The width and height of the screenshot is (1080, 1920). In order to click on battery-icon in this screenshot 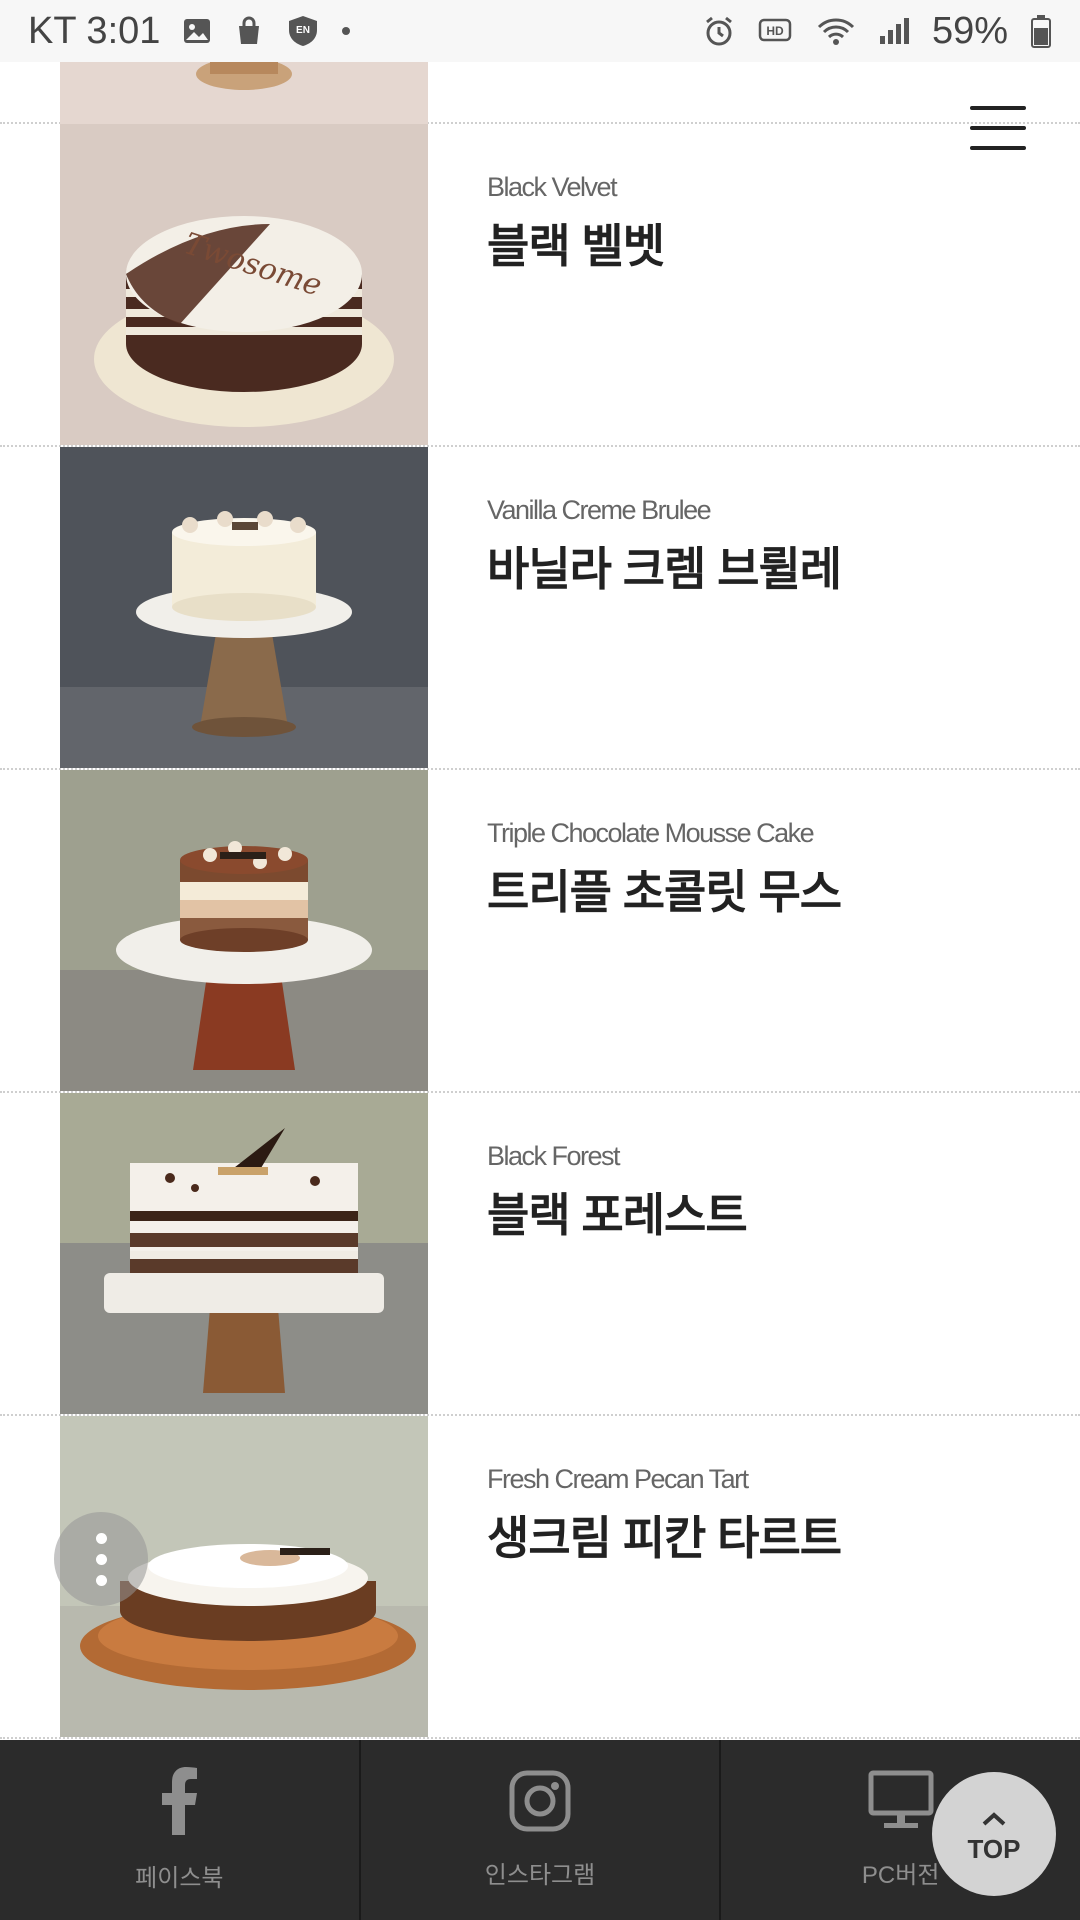, I will do `click(1041, 31)`.